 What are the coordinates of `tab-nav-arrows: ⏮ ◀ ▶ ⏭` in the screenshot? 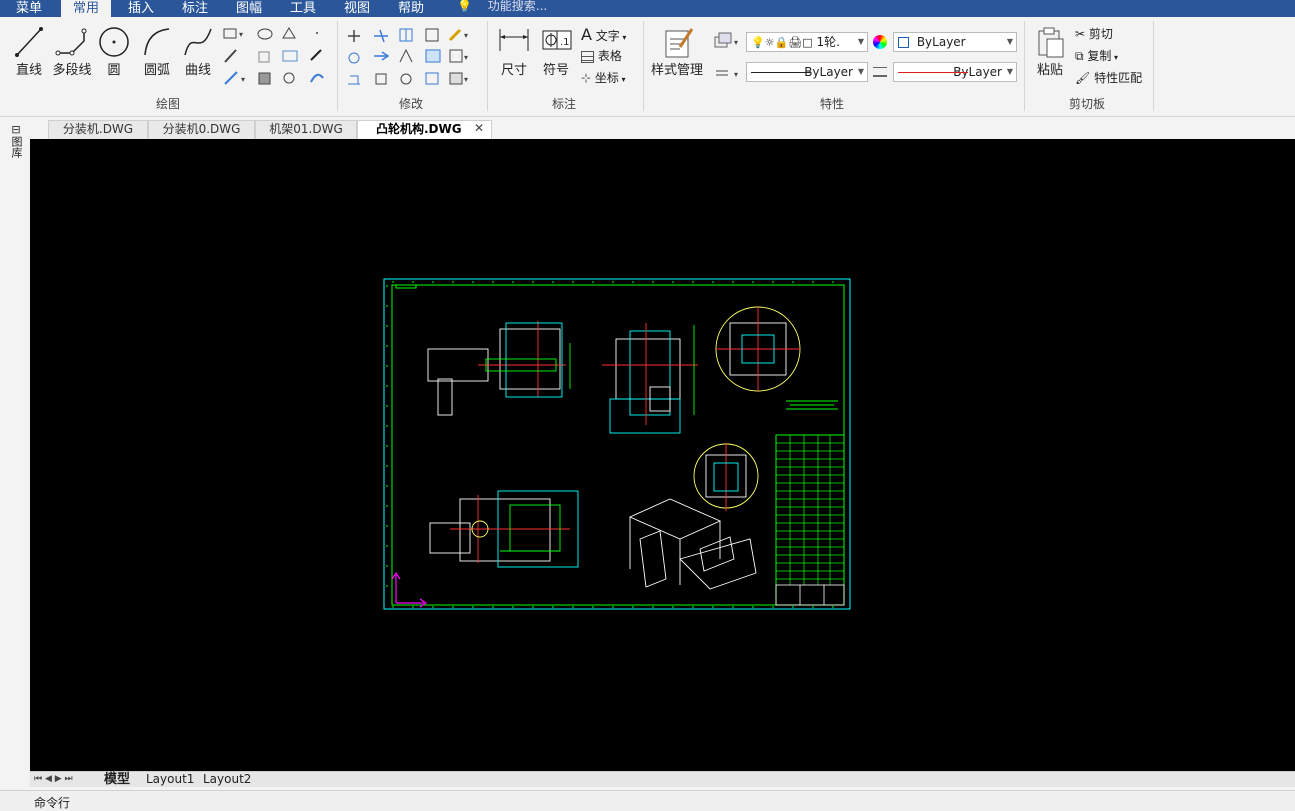 It's located at (53, 779).